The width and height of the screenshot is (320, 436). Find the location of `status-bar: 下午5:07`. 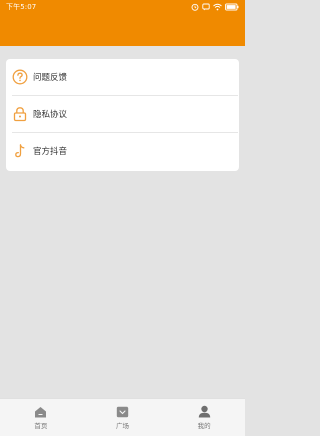

status-bar: 下午5:07 is located at coordinates (122, 7).